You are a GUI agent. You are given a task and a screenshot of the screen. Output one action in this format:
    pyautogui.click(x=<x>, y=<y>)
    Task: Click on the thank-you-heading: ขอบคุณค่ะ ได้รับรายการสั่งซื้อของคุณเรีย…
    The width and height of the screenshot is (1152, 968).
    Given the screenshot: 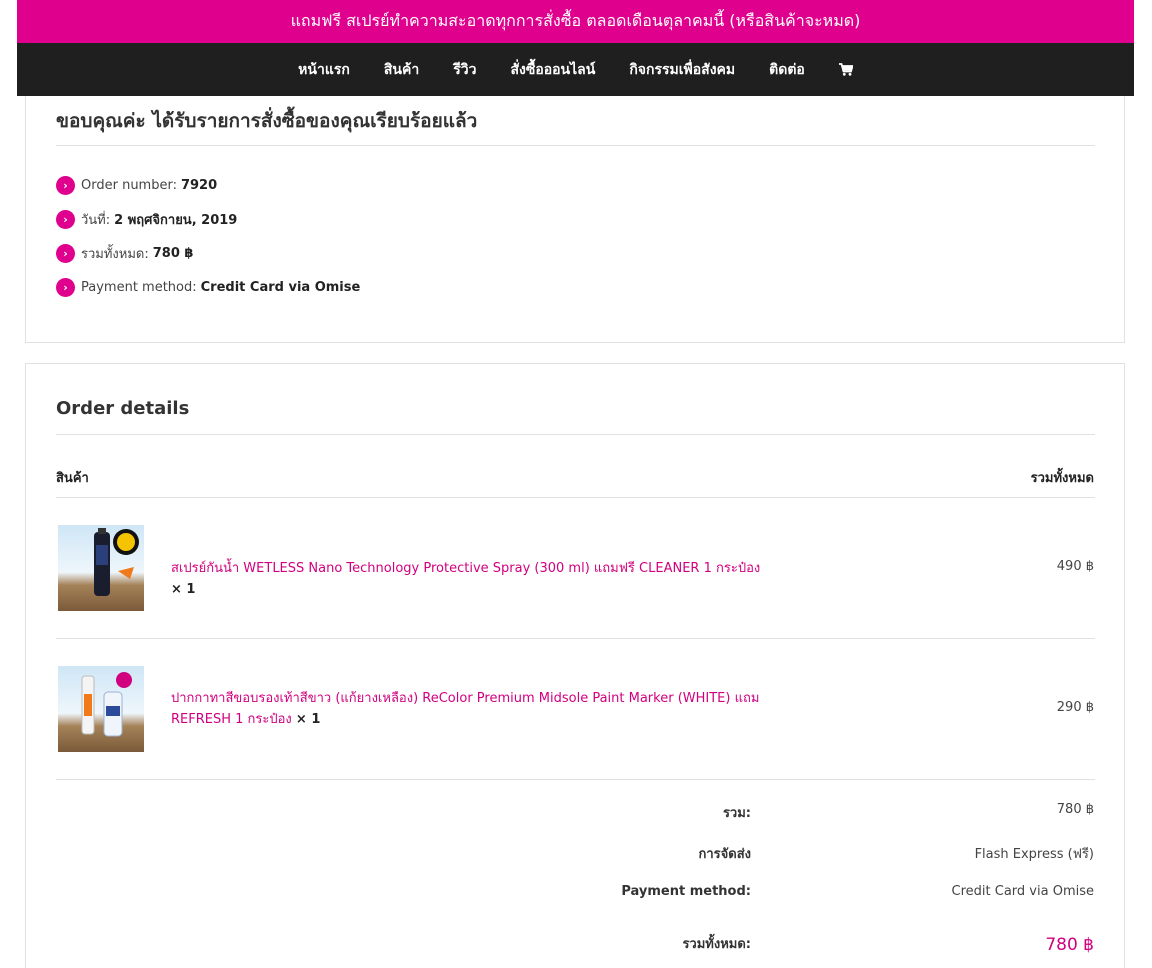 What is the action you would take?
    pyautogui.click(x=267, y=121)
    